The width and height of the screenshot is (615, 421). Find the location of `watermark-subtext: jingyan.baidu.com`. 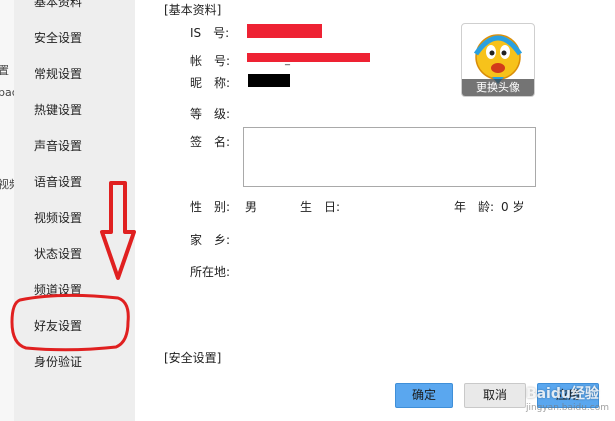

watermark-subtext: jingyan.baidu.com is located at coordinates (567, 408).